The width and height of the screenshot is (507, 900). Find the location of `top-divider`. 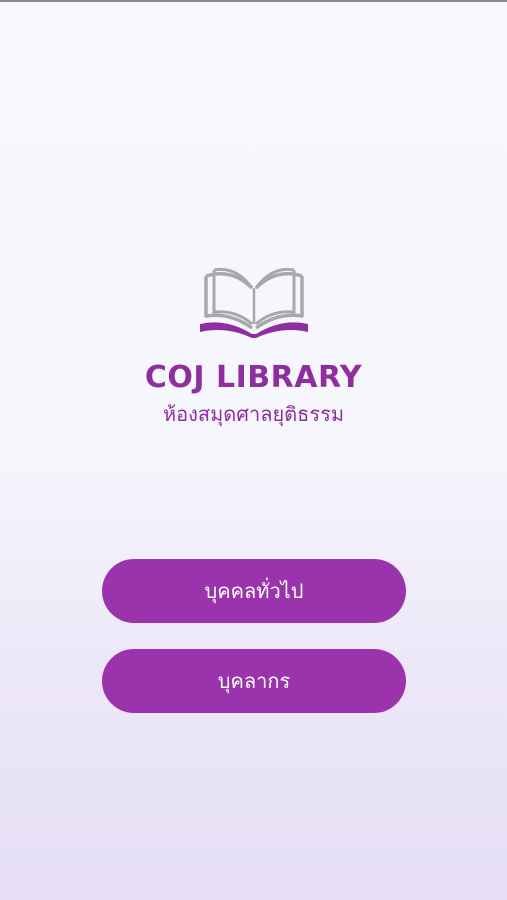

top-divider is located at coordinates (253, 1).